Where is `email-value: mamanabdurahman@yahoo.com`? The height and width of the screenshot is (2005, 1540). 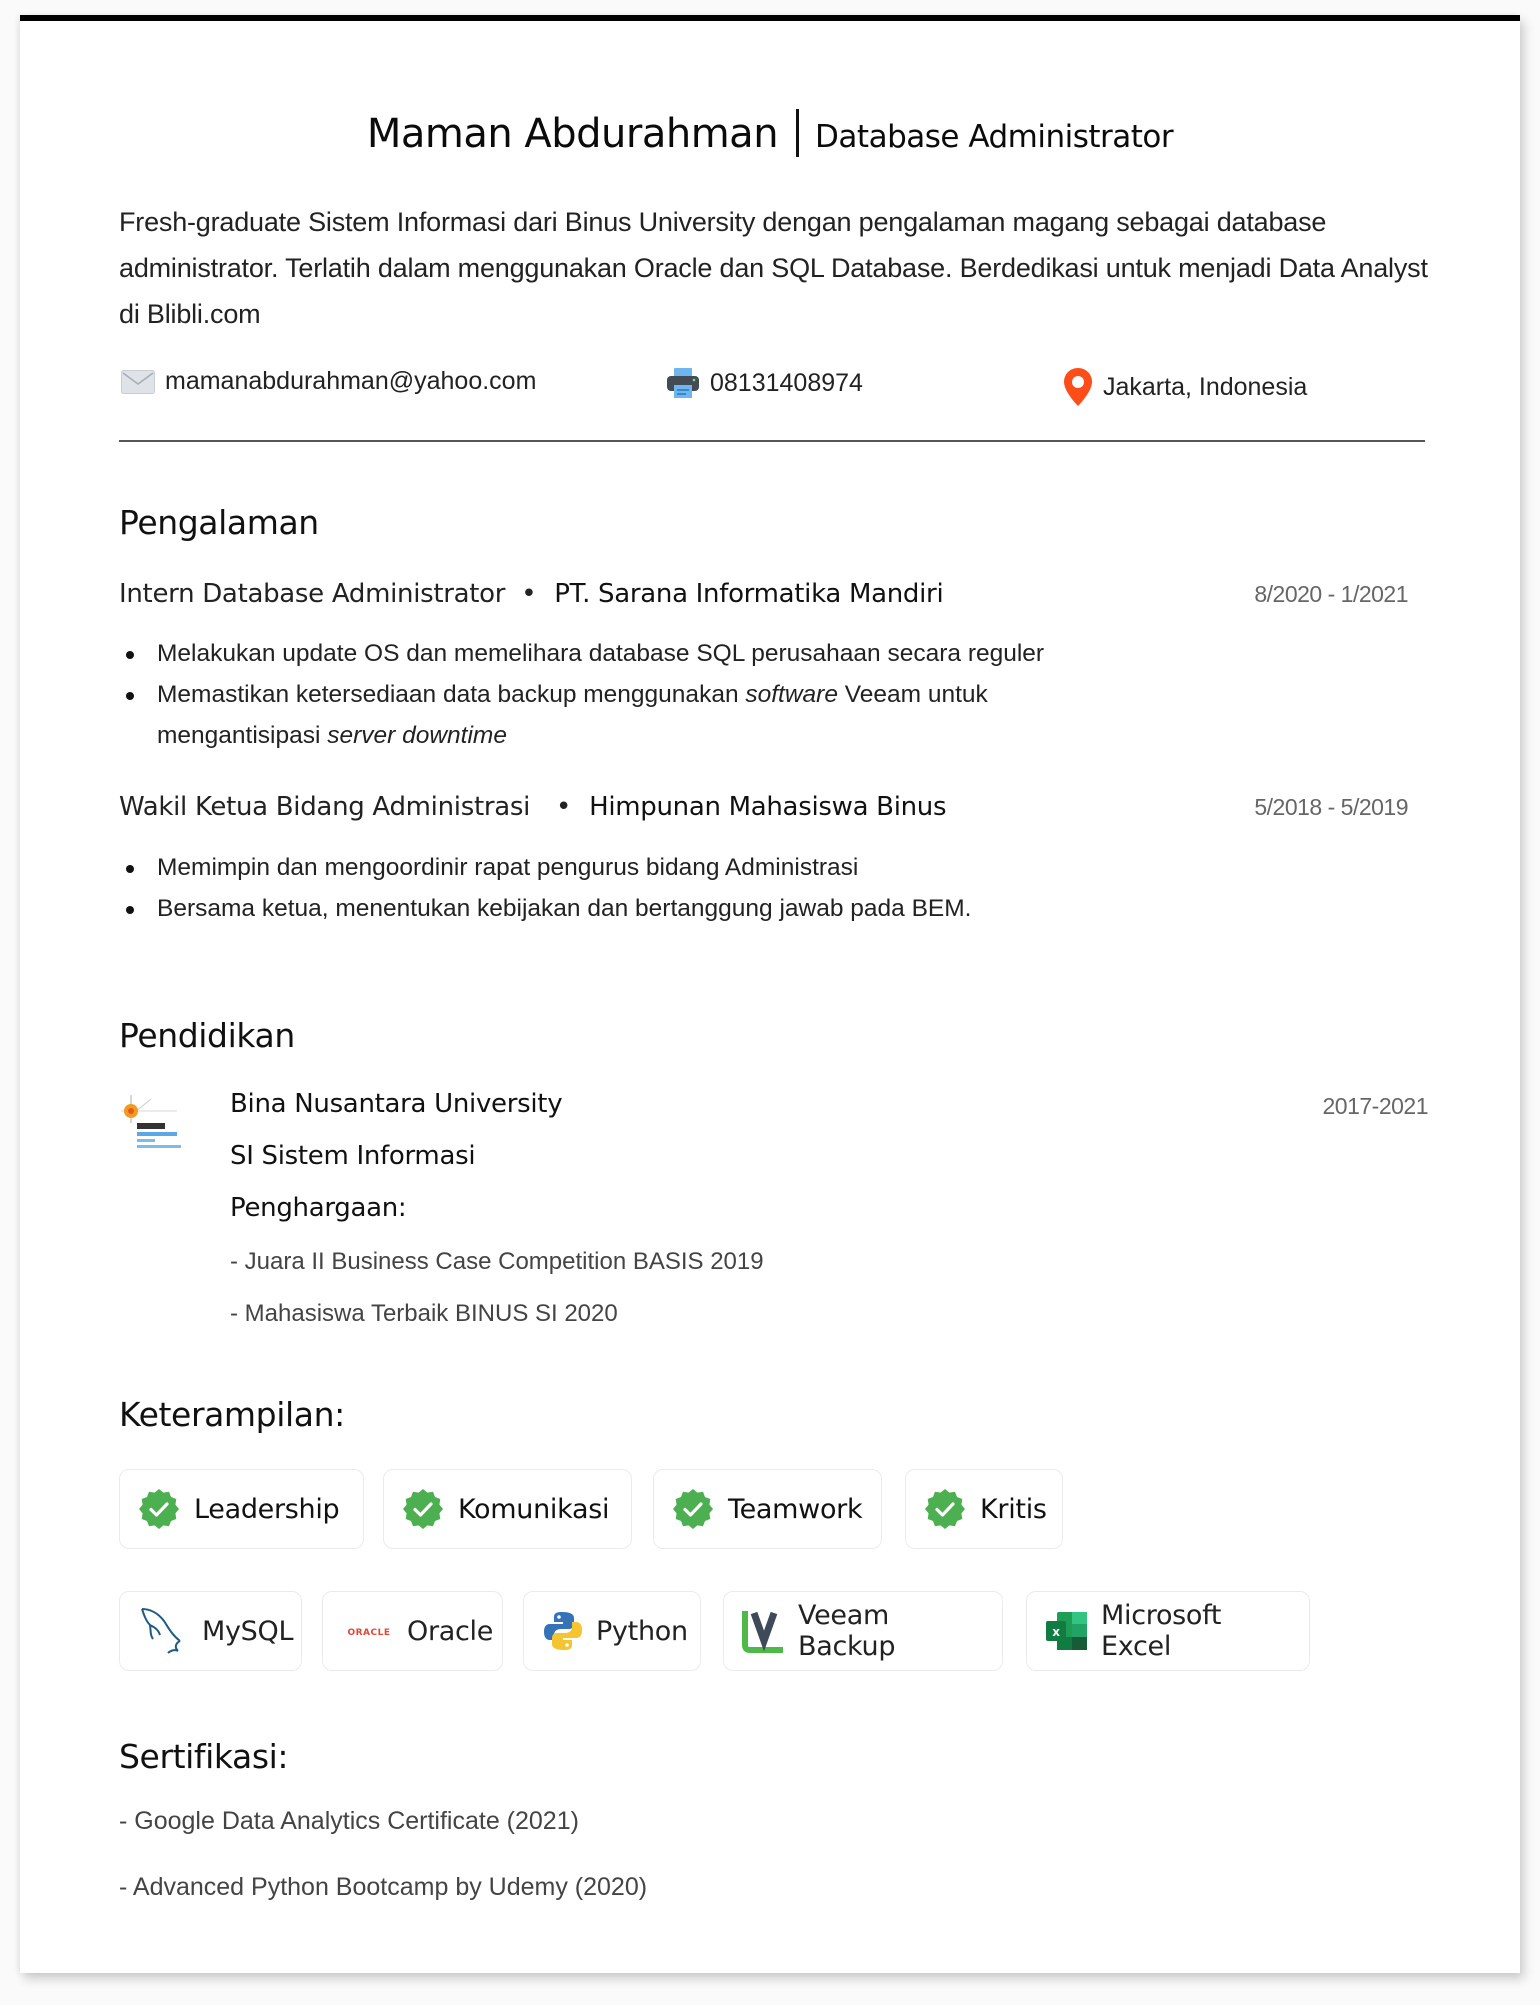 email-value: mamanabdurahman@yahoo.com is located at coordinates (351, 381).